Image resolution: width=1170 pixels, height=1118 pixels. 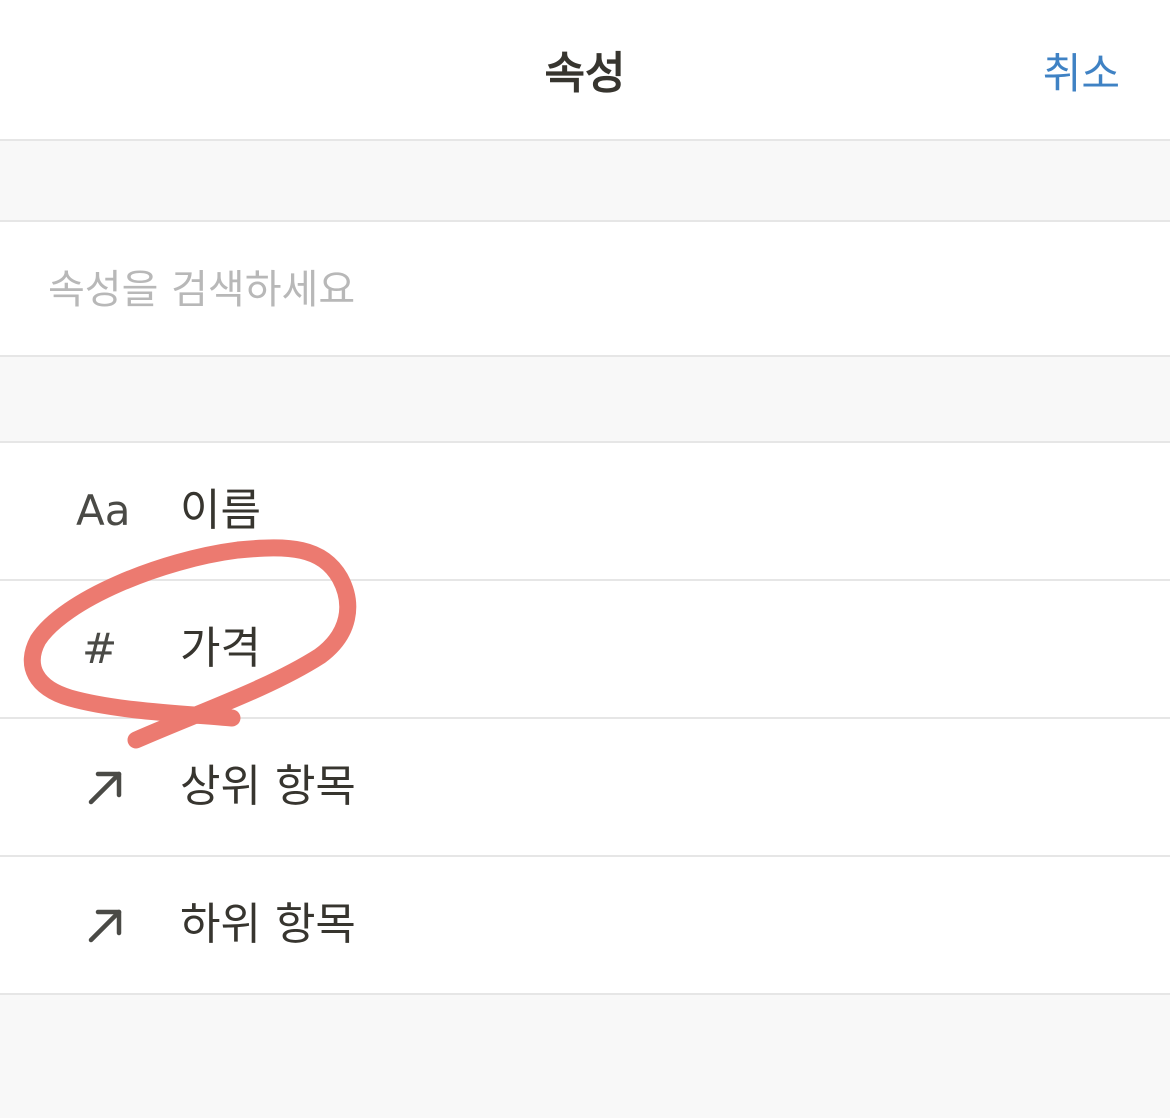 What do you see at coordinates (220, 648) in the screenshot?
I see `property-label: 가격` at bounding box center [220, 648].